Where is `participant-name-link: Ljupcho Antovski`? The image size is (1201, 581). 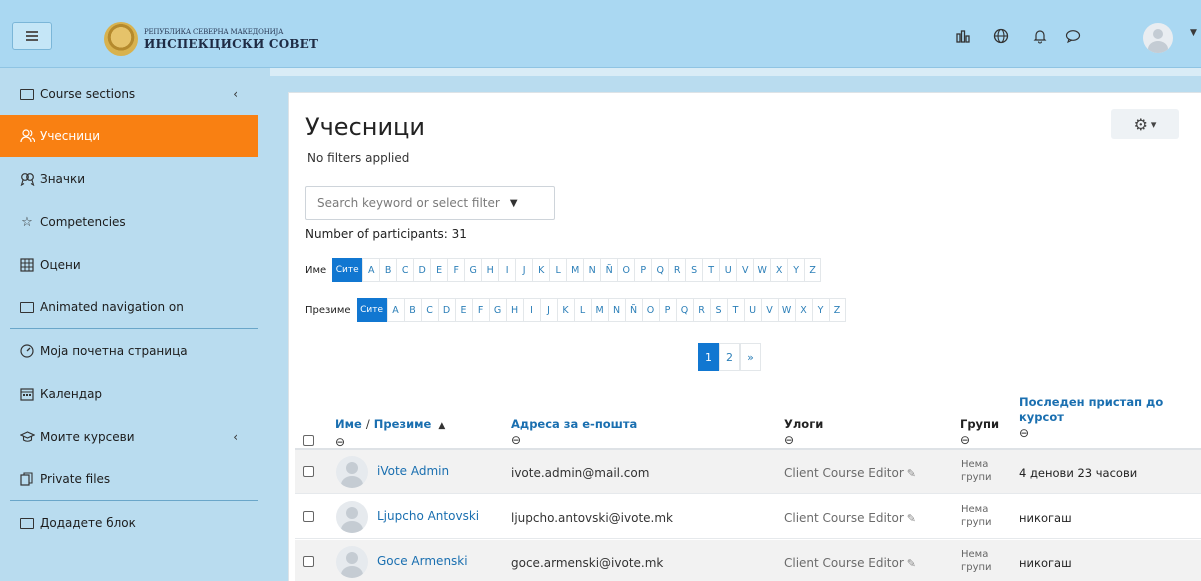
participant-name-link: Ljupcho Antovski is located at coordinates (428, 516).